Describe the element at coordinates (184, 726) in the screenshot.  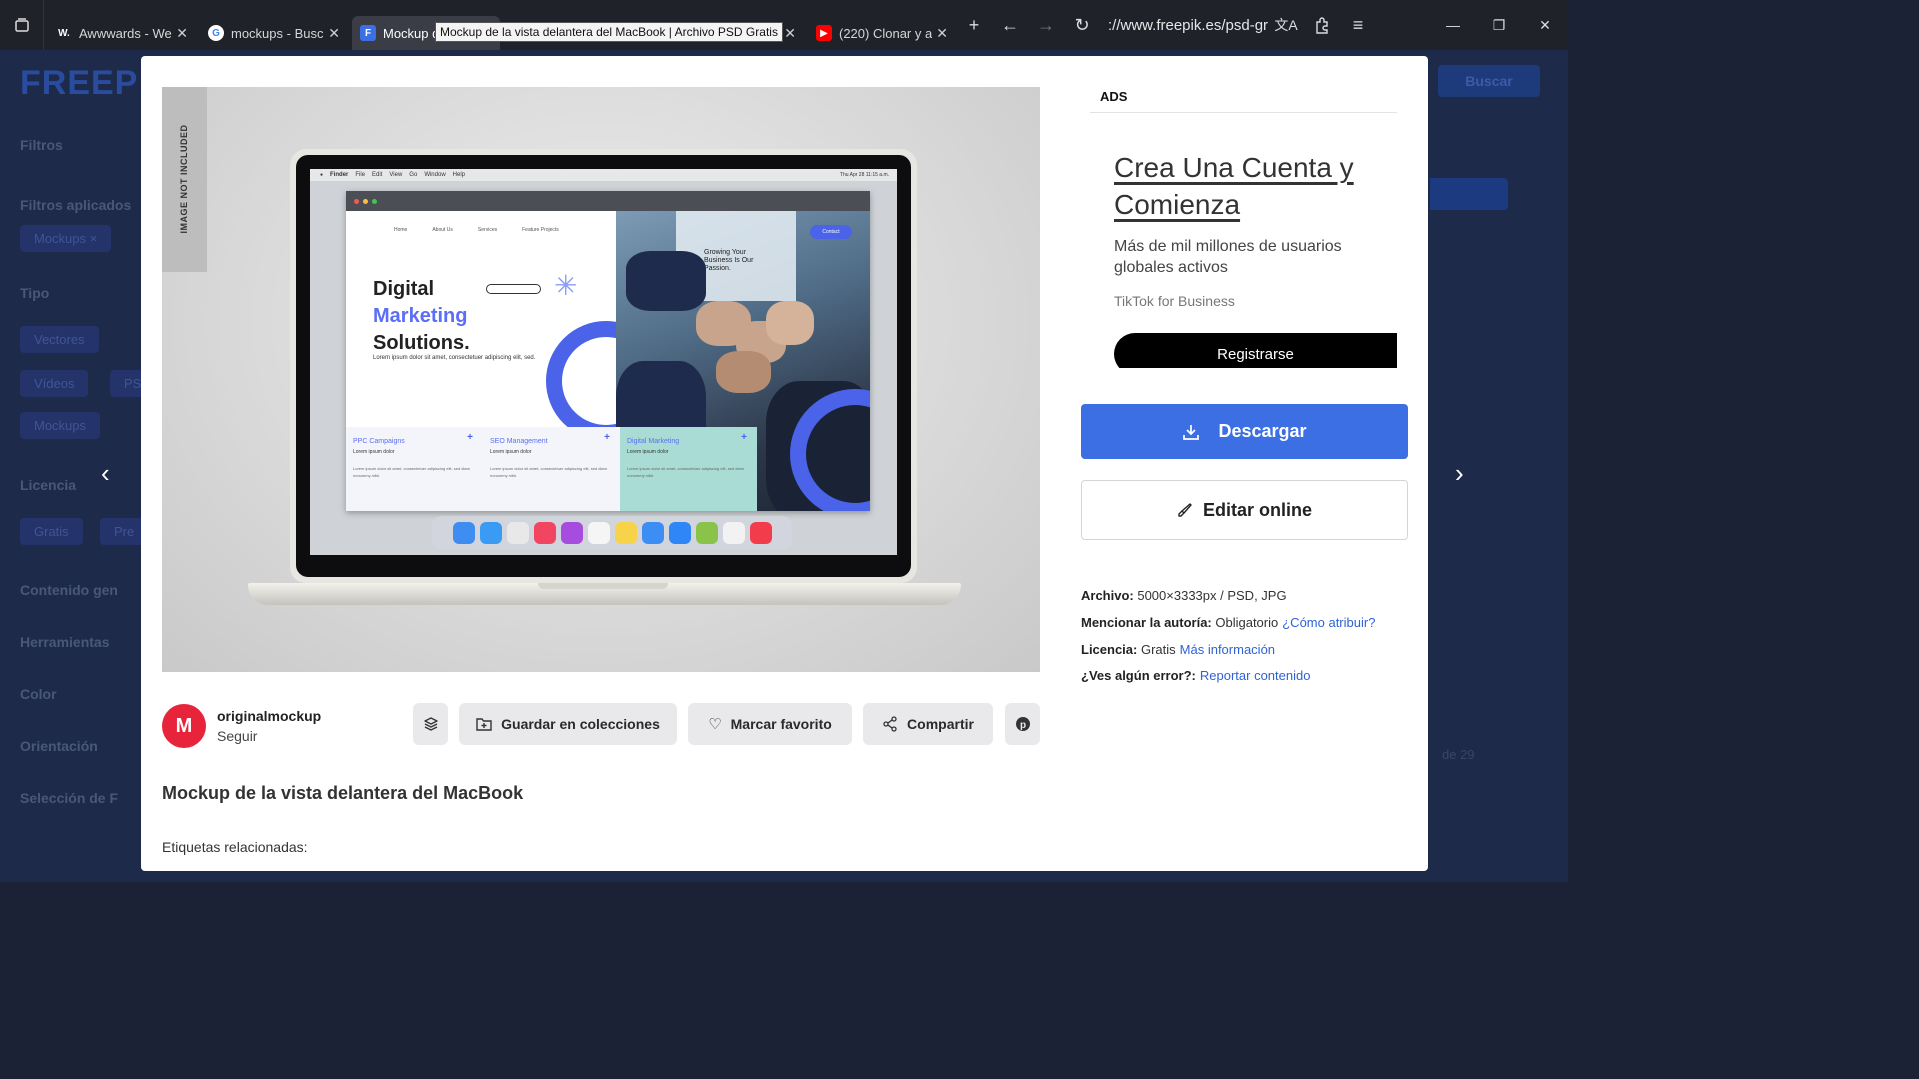
I see `author-avatar: M` at that location.